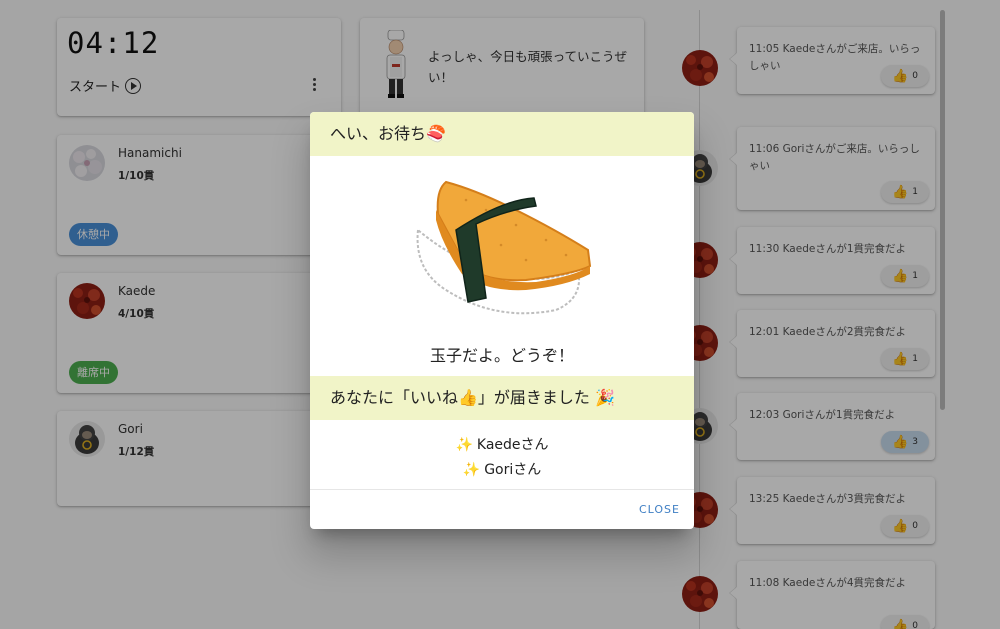 The height and width of the screenshot is (629, 1000). I want to click on sushi-name: 玉子だよ。どうぞ！, so click(501, 355).